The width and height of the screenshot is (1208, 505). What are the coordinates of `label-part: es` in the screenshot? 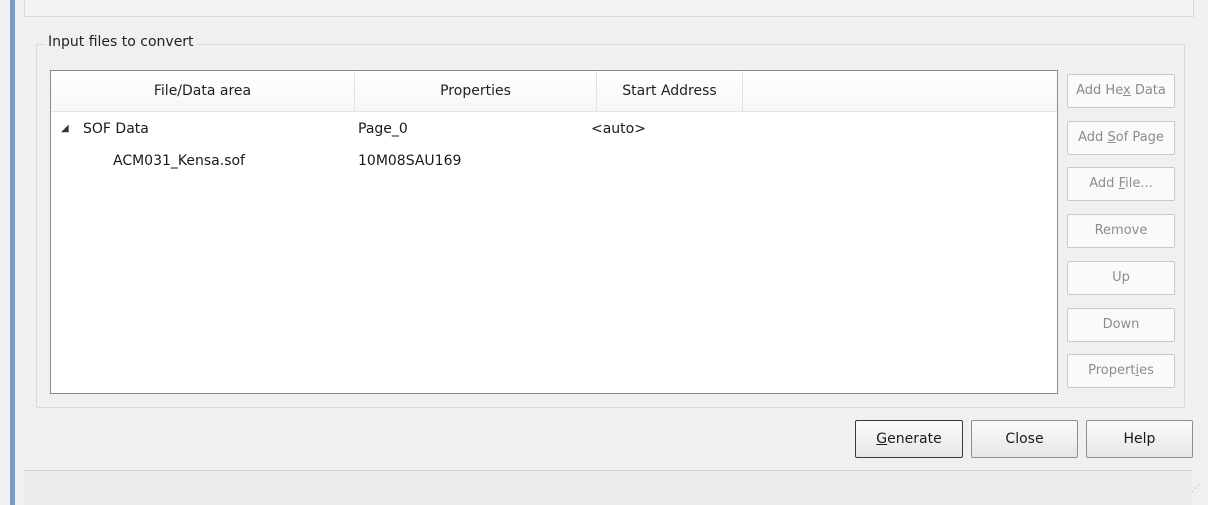 It's located at (1146, 370).